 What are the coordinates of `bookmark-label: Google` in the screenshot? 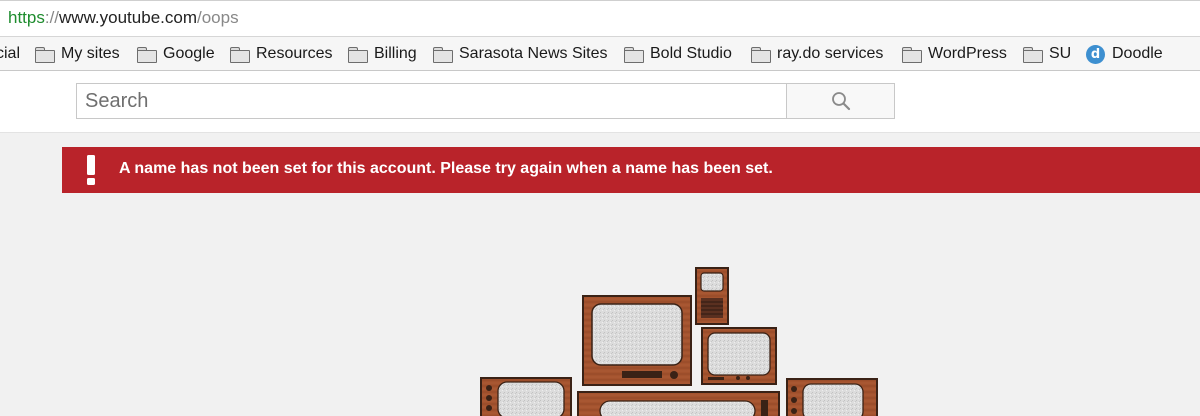 It's located at (189, 53).